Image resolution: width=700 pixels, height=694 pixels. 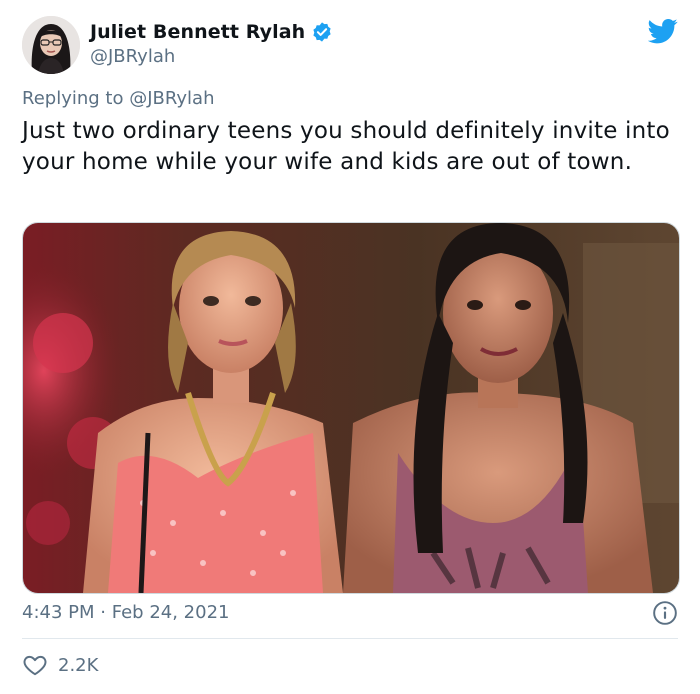 I want to click on info-icon, so click(x=665, y=613).